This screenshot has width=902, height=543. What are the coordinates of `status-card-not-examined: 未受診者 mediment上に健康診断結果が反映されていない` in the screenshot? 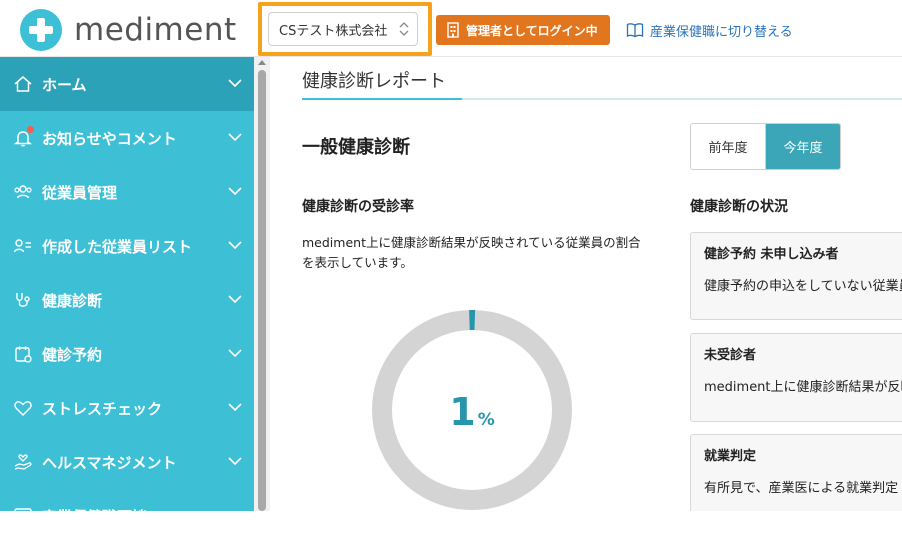 It's located at (796, 377).